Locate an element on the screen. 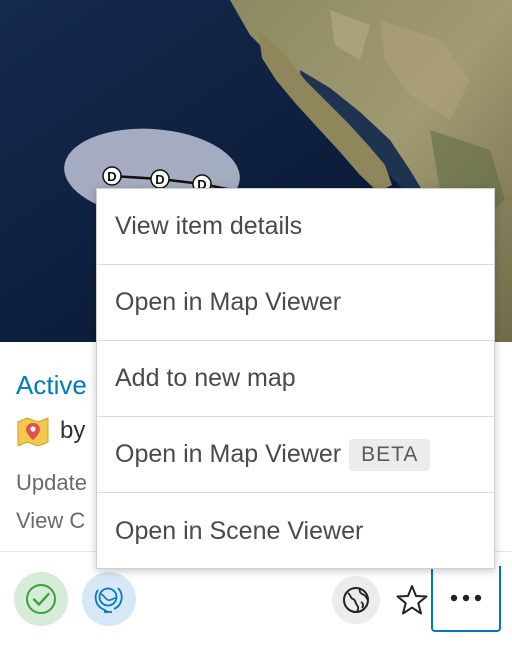 This screenshot has height=648, width=512. menu-item-add-to-new-map: Add to new map is located at coordinates (295, 379).